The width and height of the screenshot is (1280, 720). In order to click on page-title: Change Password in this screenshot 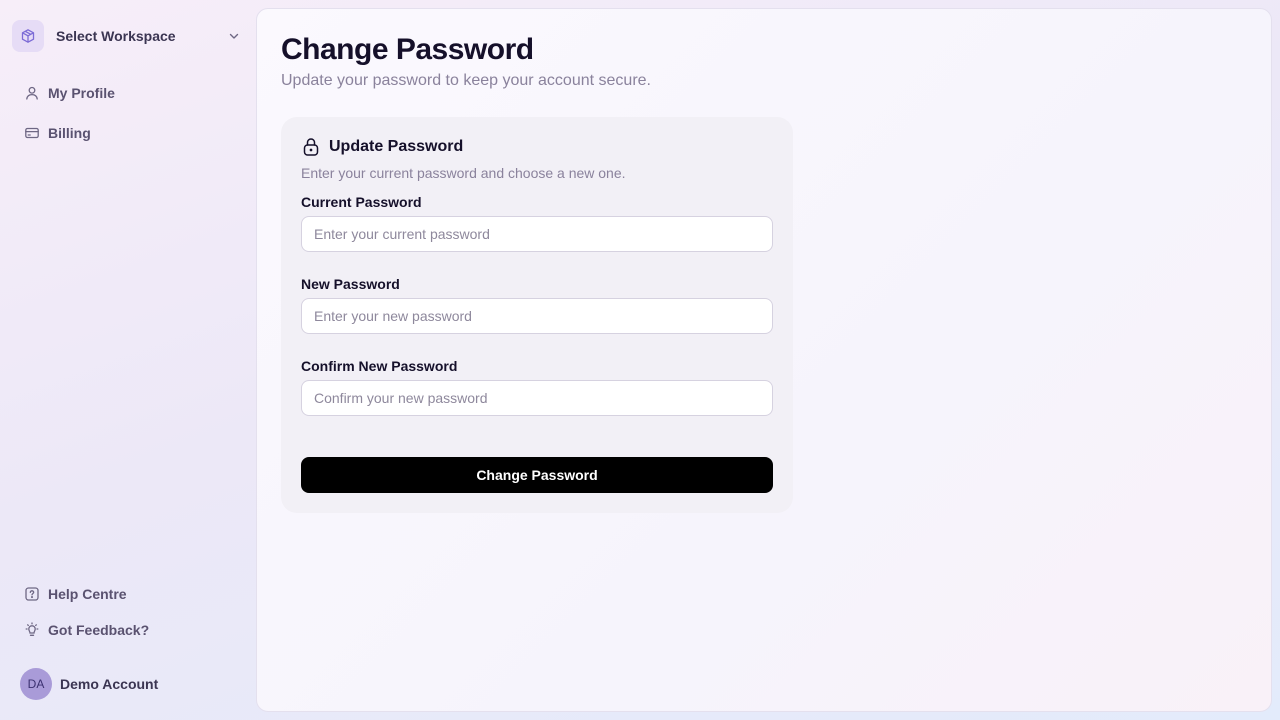, I will do `click(407, 49)`.